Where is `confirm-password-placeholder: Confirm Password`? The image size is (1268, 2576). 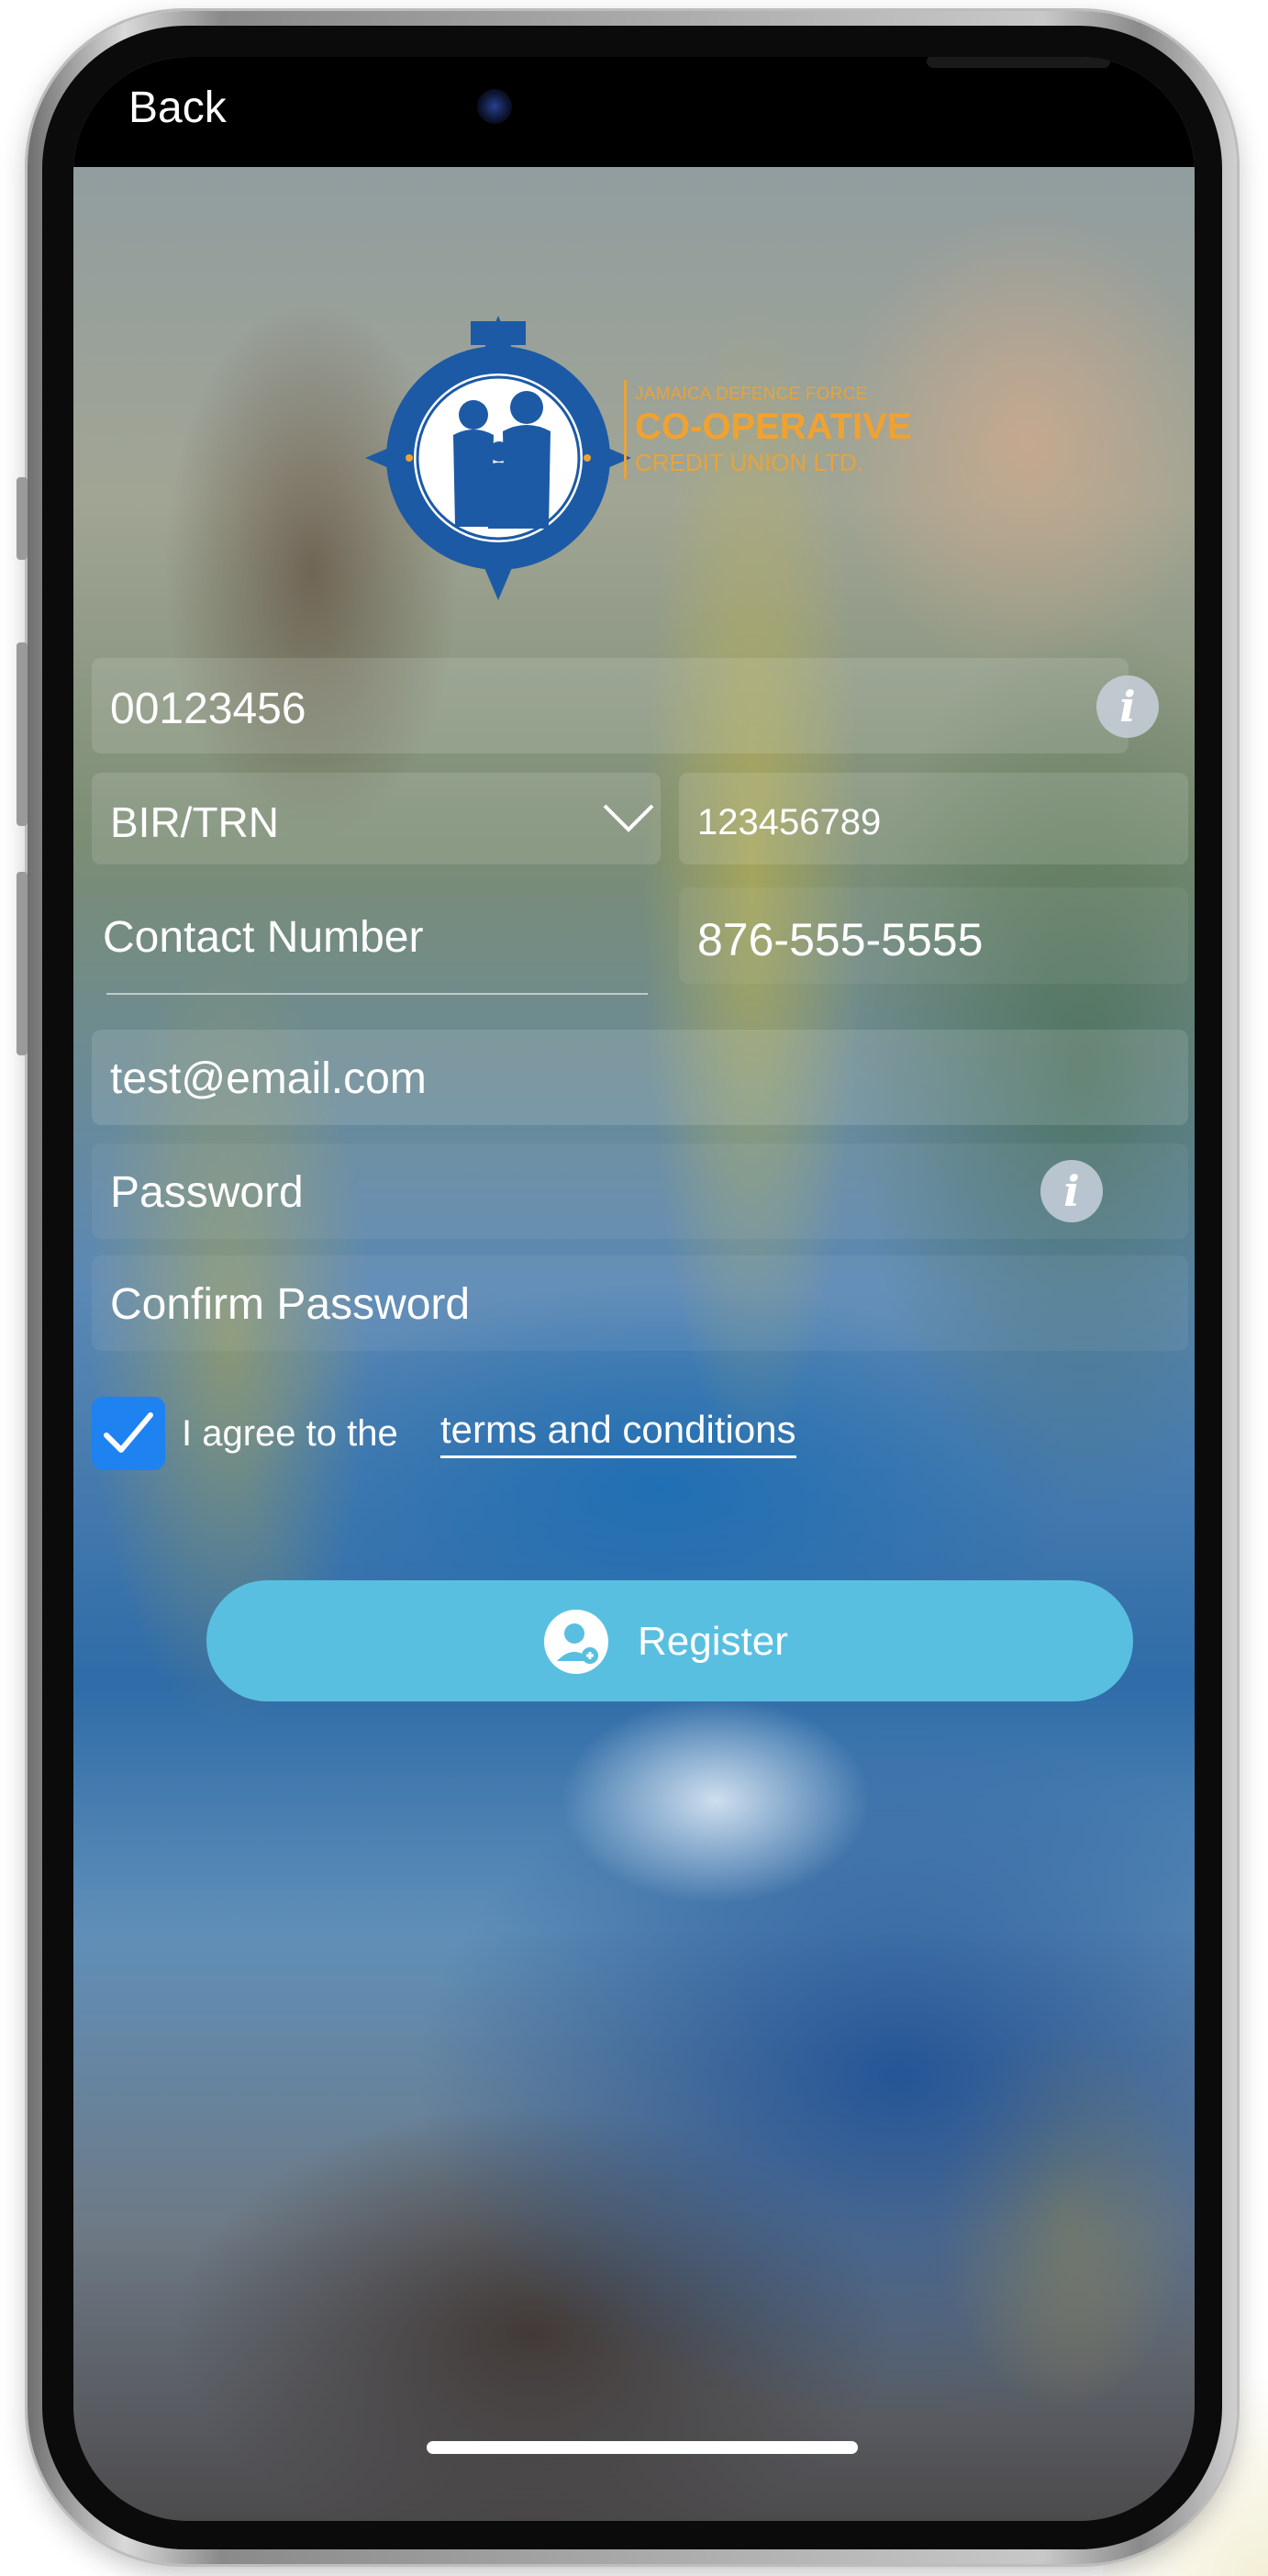 confirm-password-placeholder: Confirm Password is located at coordinates (291, 1305).